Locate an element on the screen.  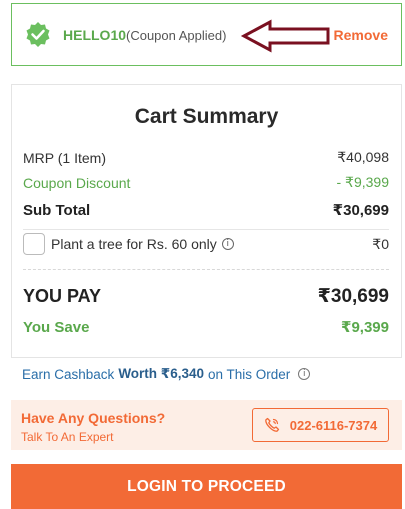
mrp-value: ₹40,098 is located at coordinates (363, 157).